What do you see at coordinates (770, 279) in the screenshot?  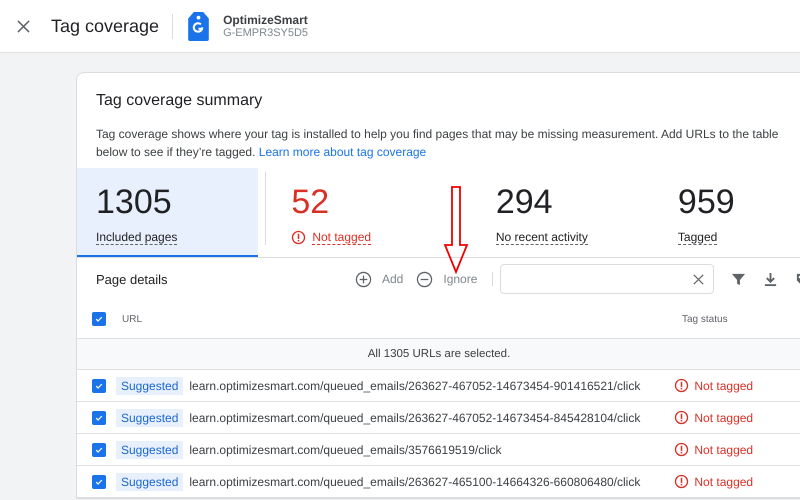 I see `download-icon` at bounding box center [770, 279].